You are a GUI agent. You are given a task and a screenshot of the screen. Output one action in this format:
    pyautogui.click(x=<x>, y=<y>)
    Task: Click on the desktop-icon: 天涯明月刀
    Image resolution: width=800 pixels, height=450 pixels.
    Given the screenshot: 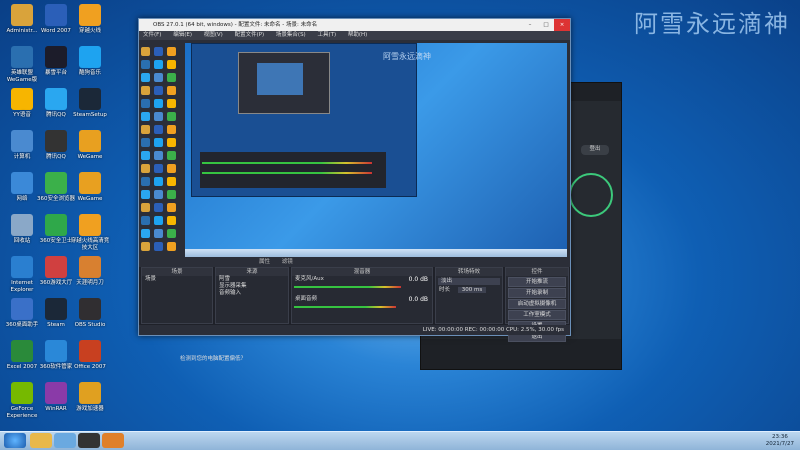 What is the action you would take?
    pyautogui.click(x=90, y=271)
    